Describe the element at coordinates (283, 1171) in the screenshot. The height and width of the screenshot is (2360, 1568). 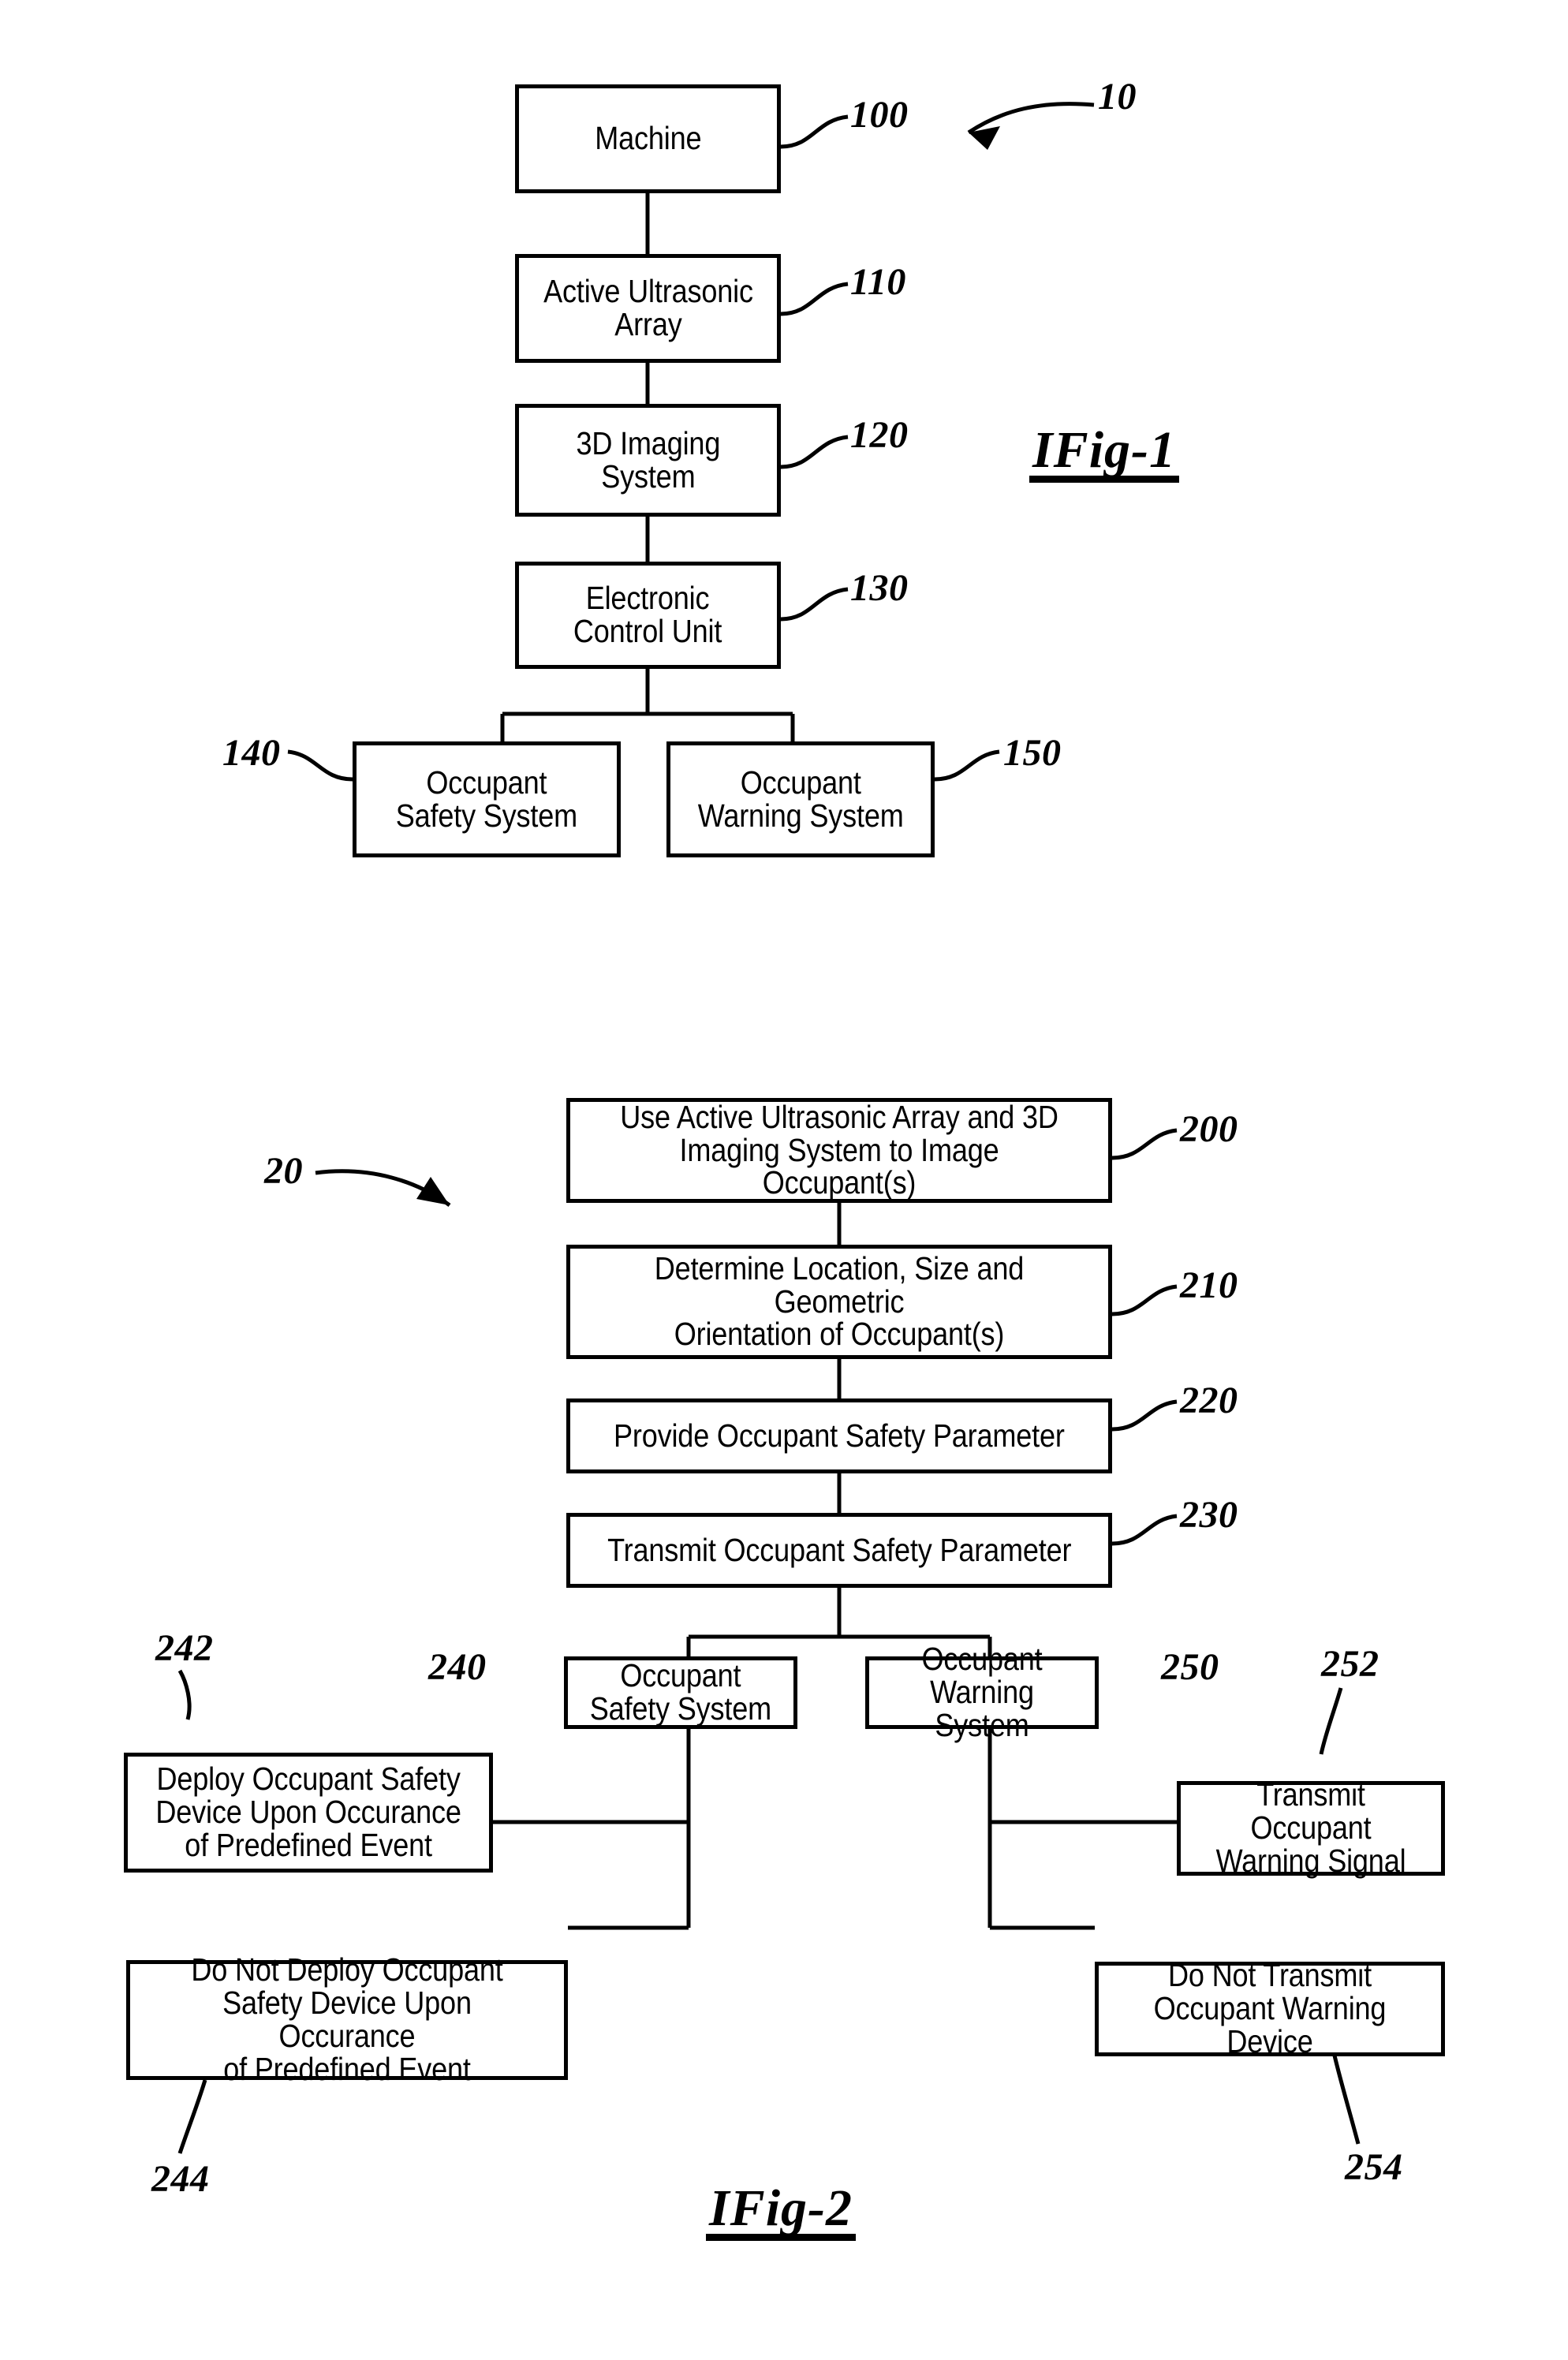
I see `refnum-20: 20` at that location.